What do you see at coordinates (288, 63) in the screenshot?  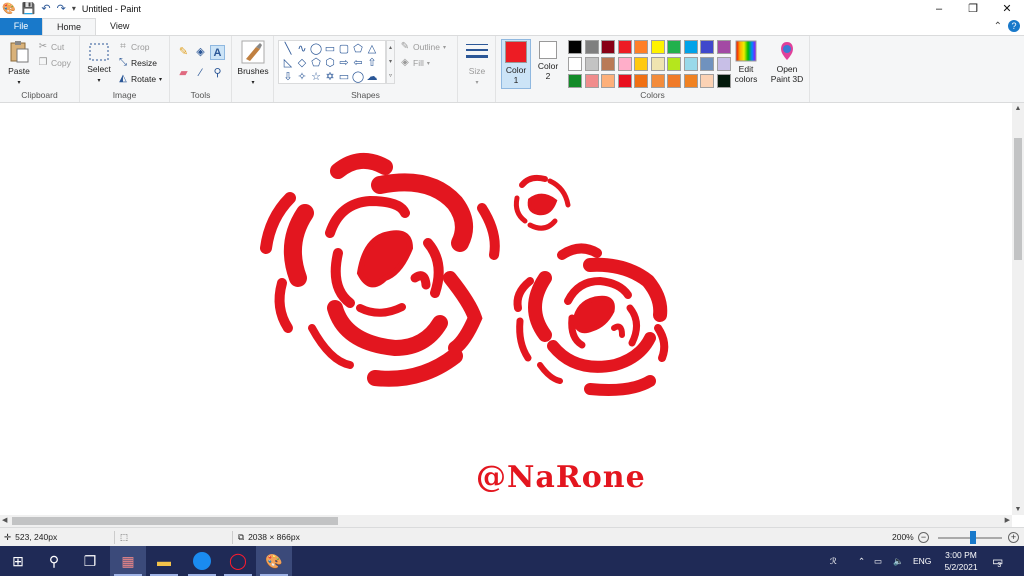 I see `right-triangle-shape-icon: ◺` at bounding box center [288, 63].